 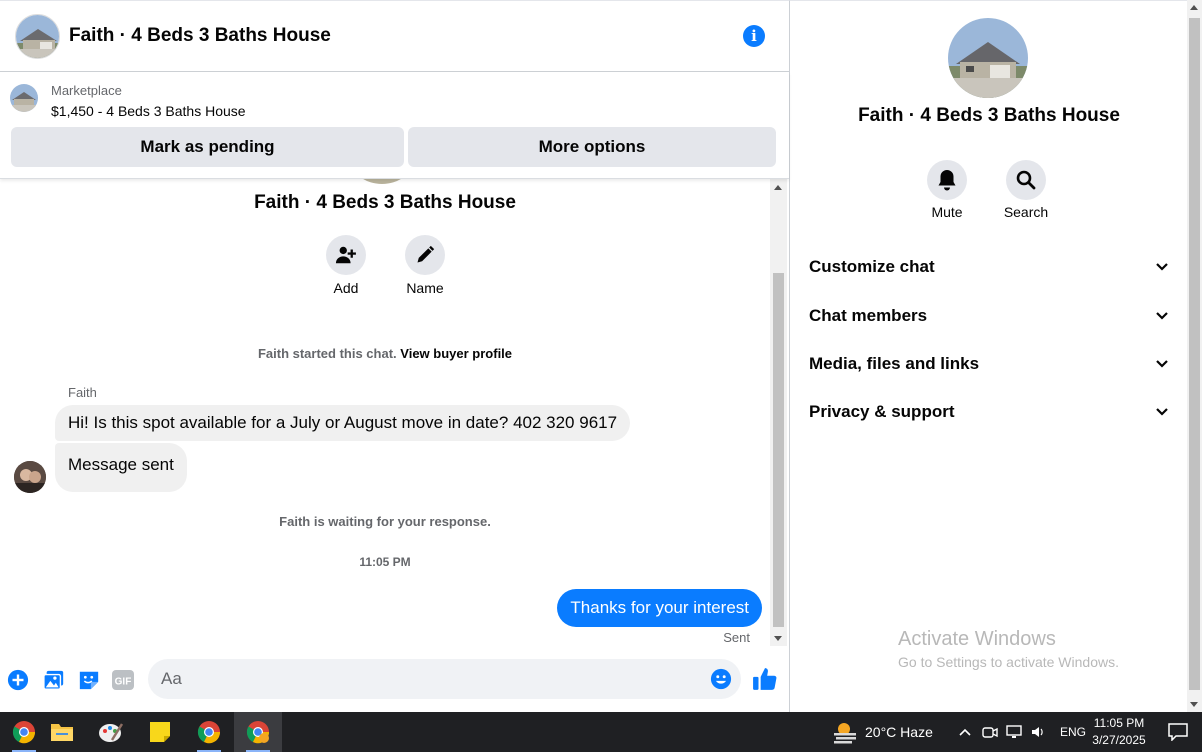 I want to click on windows-taskbar: 20°C Haze ENG 11:05 PM 3/27/2025, so click(x=601, y=732).